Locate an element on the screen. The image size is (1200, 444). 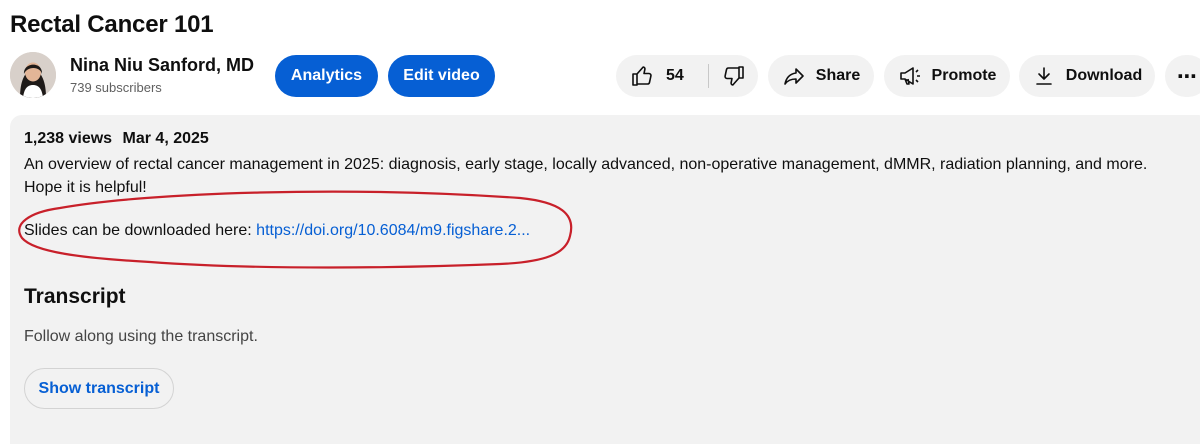
share-label: Share is located at coordinates (838, 75).